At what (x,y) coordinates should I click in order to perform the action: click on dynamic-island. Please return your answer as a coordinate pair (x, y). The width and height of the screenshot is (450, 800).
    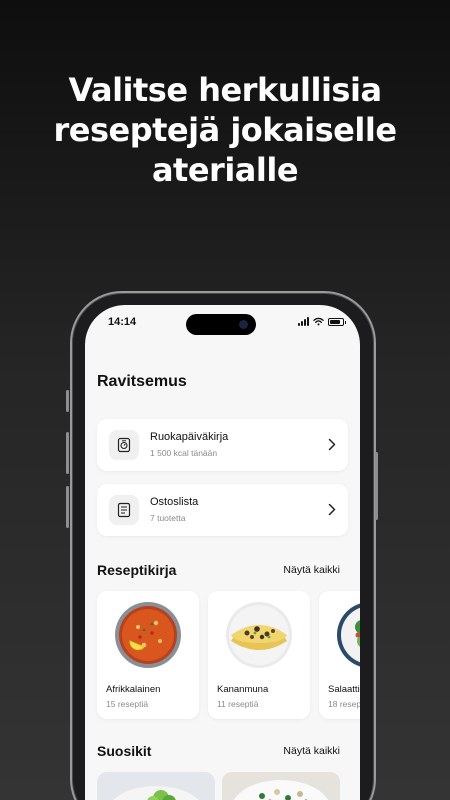
    Looking at the image, I should click on (221, 324).